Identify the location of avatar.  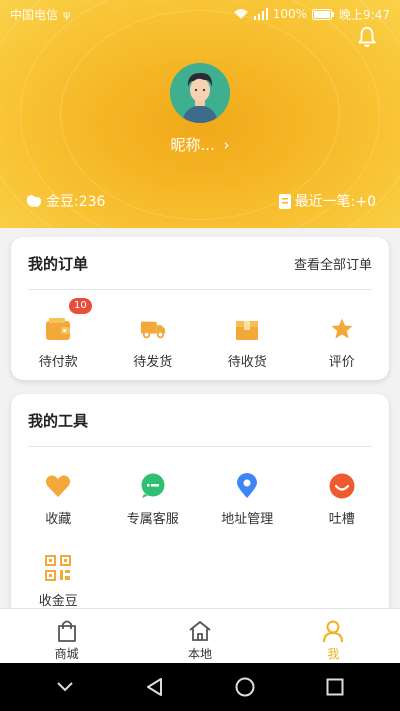
(200, 93).